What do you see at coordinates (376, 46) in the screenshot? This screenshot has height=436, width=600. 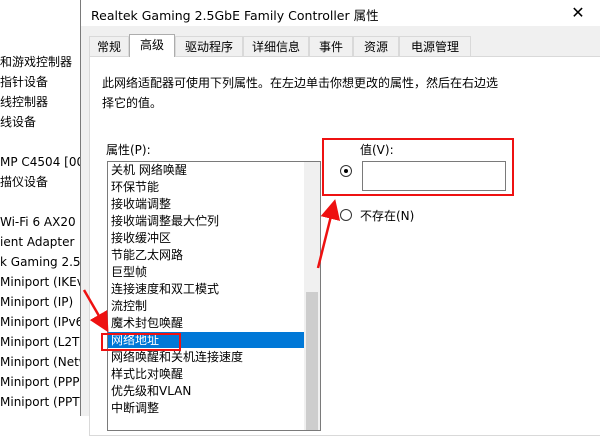 I see `tab-resources: 资源` at bounding box center [376, 46].